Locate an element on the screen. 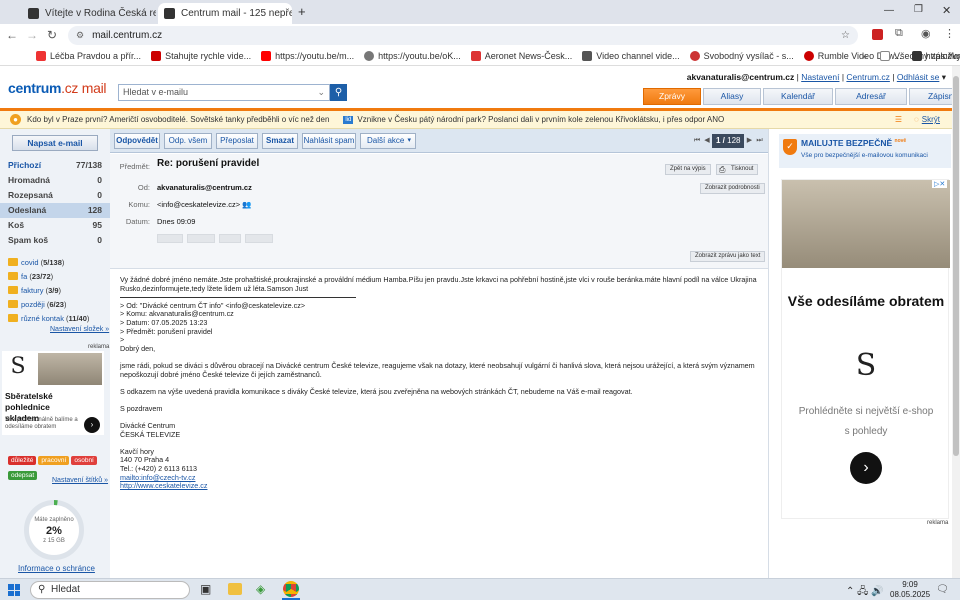  more-bookmarks-icon: » is located at coordinates (864, 56).